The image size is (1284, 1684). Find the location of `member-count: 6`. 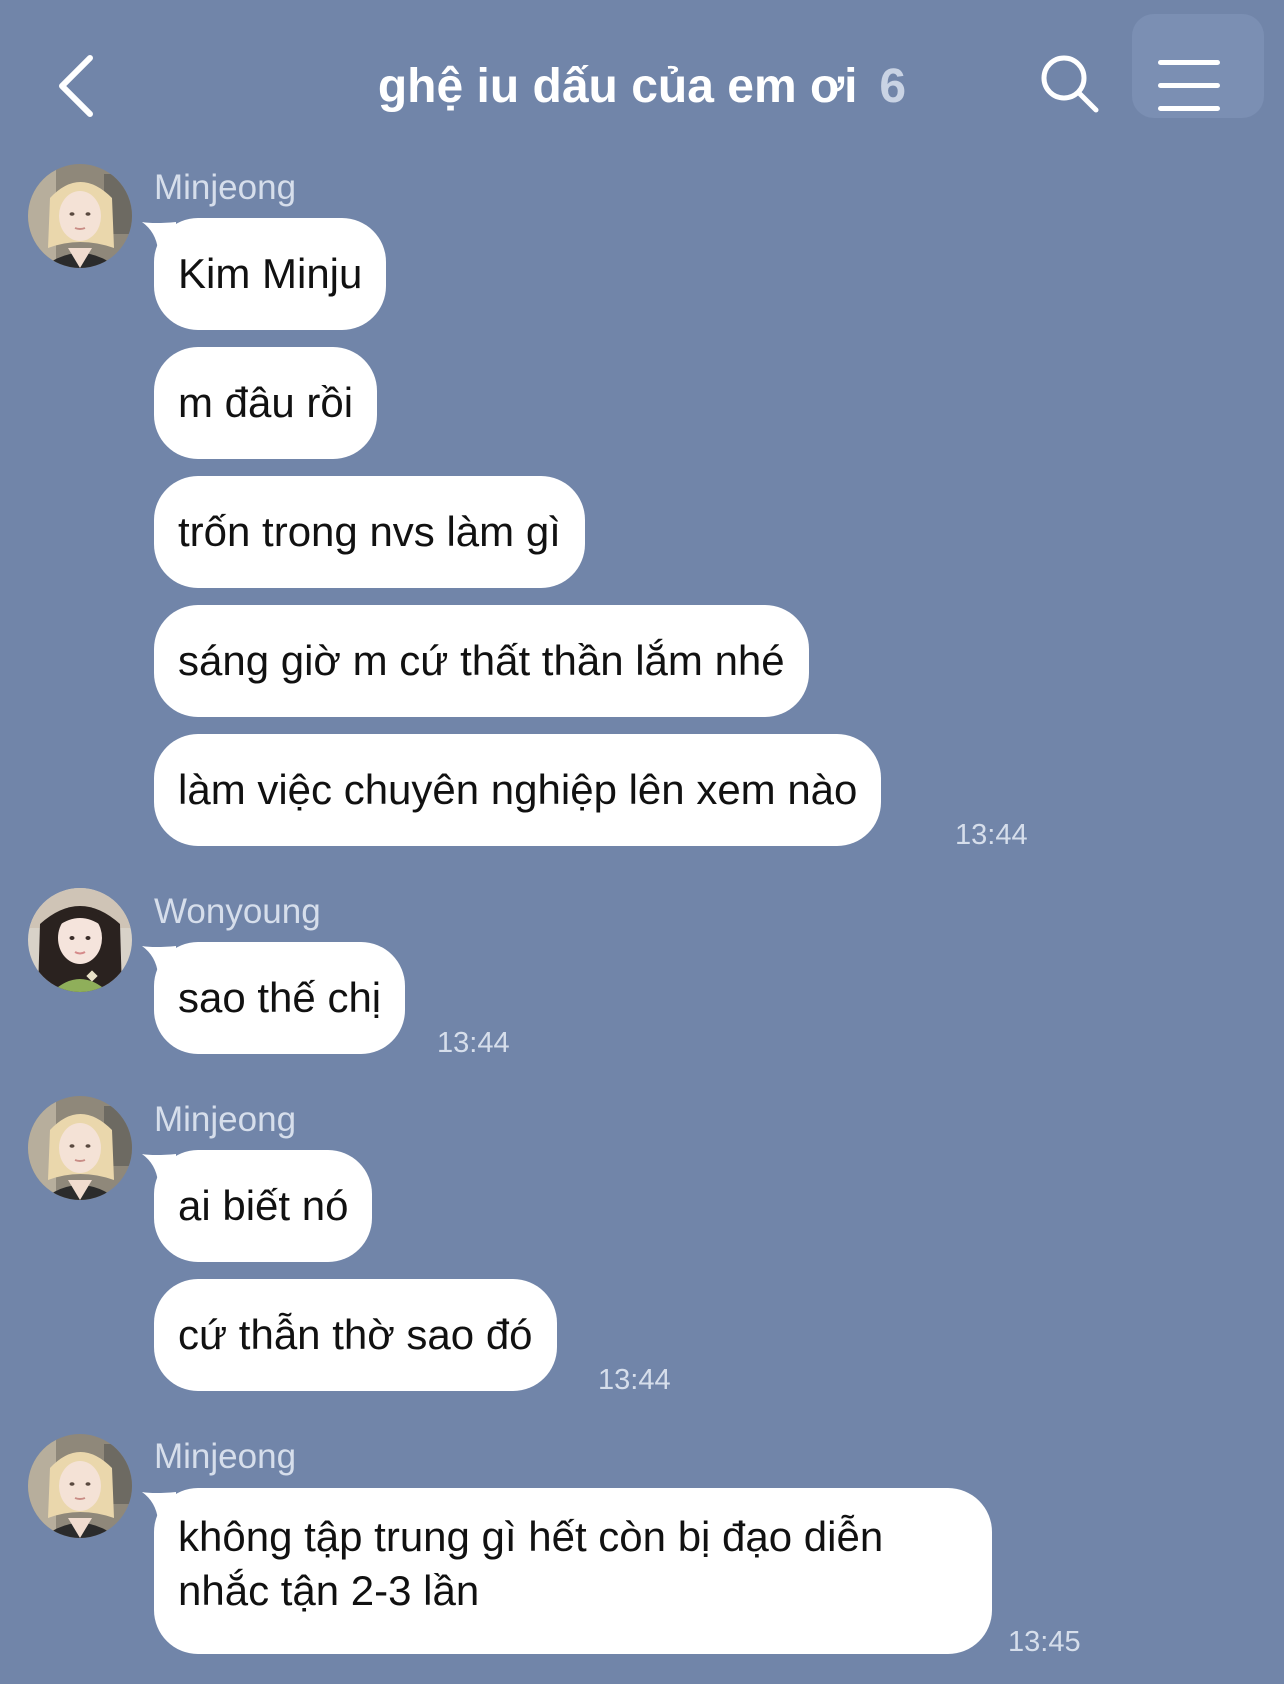

member-count: 6 is located at coordinates (893, 86).